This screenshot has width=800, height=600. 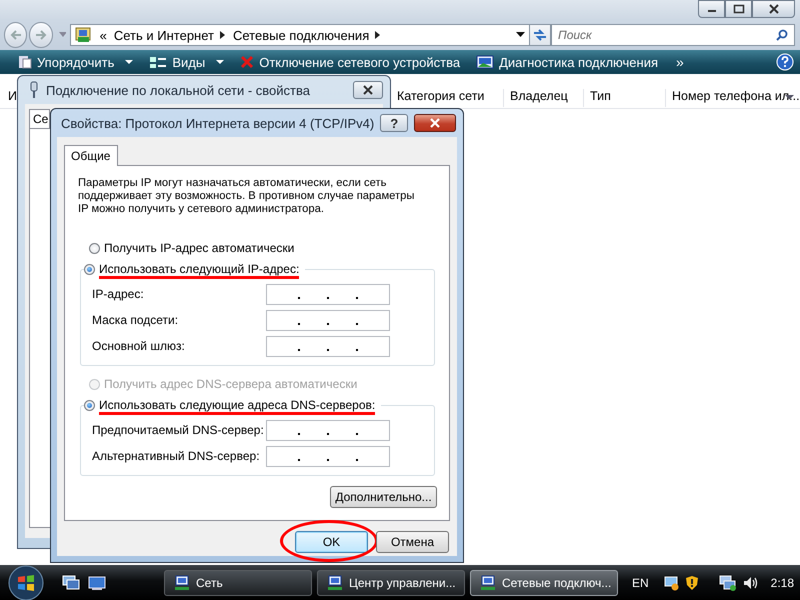 I want to click on refresh-icon, so click(x=540, y=35).